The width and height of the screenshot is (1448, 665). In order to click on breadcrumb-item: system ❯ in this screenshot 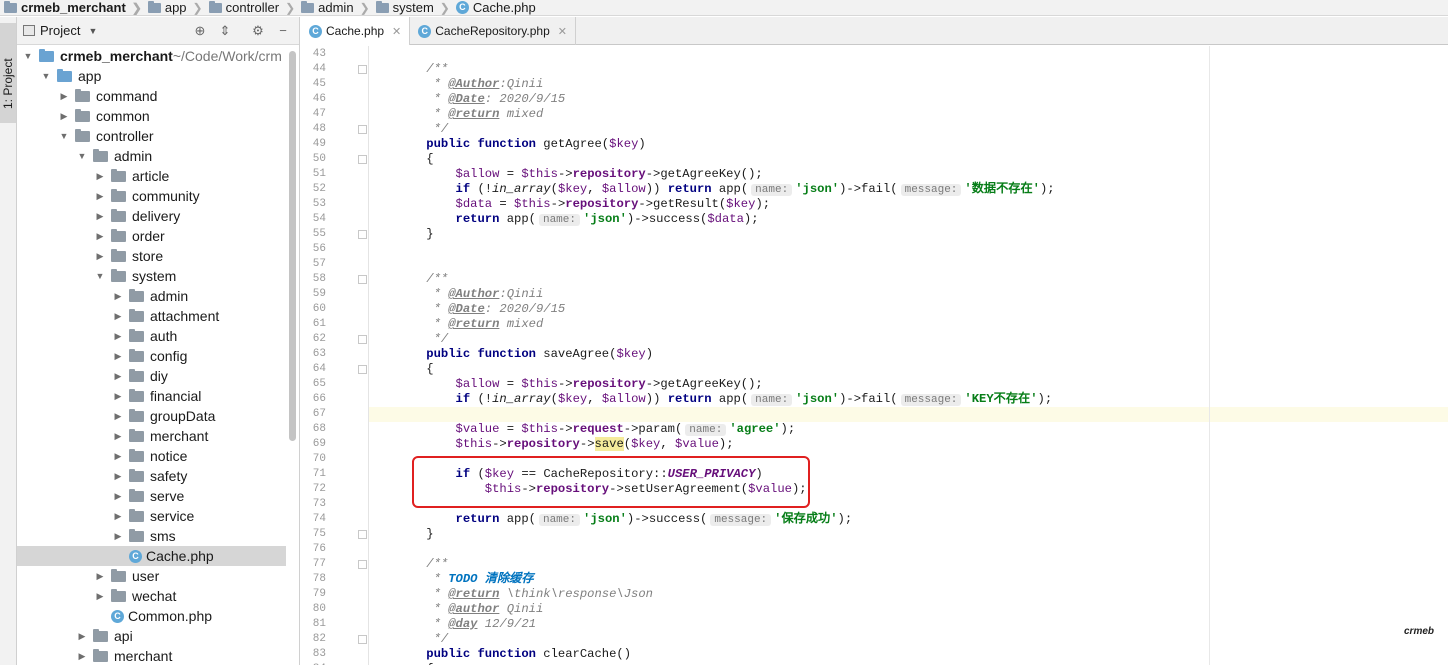, I will do `click(412, 7)`.